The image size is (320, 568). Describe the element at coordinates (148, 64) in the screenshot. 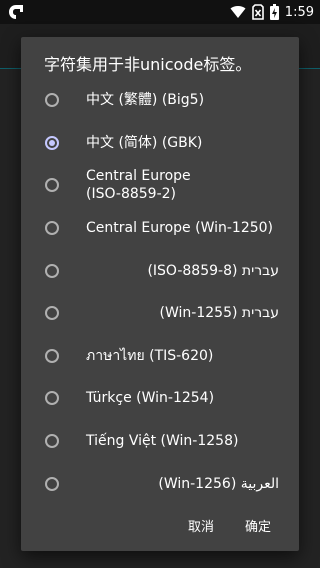

I see `dialog-title: 字符集用于非unicode标签。` at that location.